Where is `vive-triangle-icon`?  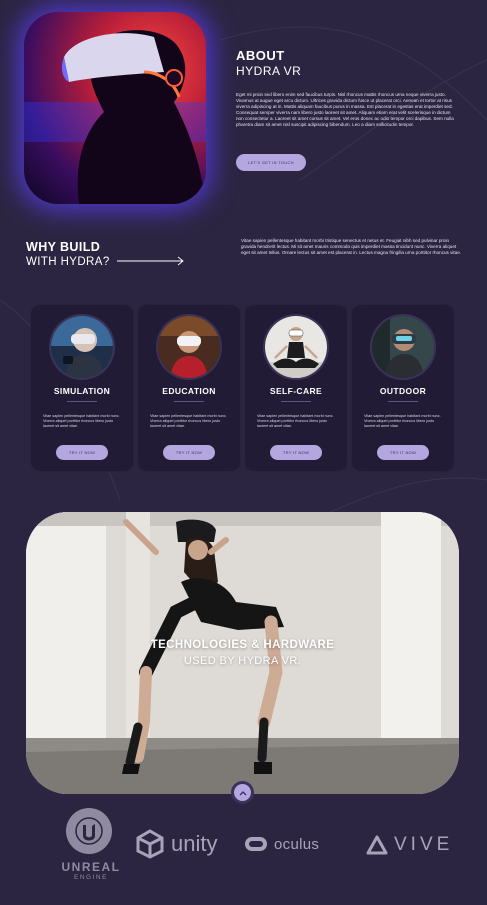 vive-triangle-icon is located at coordinates (377, 845).